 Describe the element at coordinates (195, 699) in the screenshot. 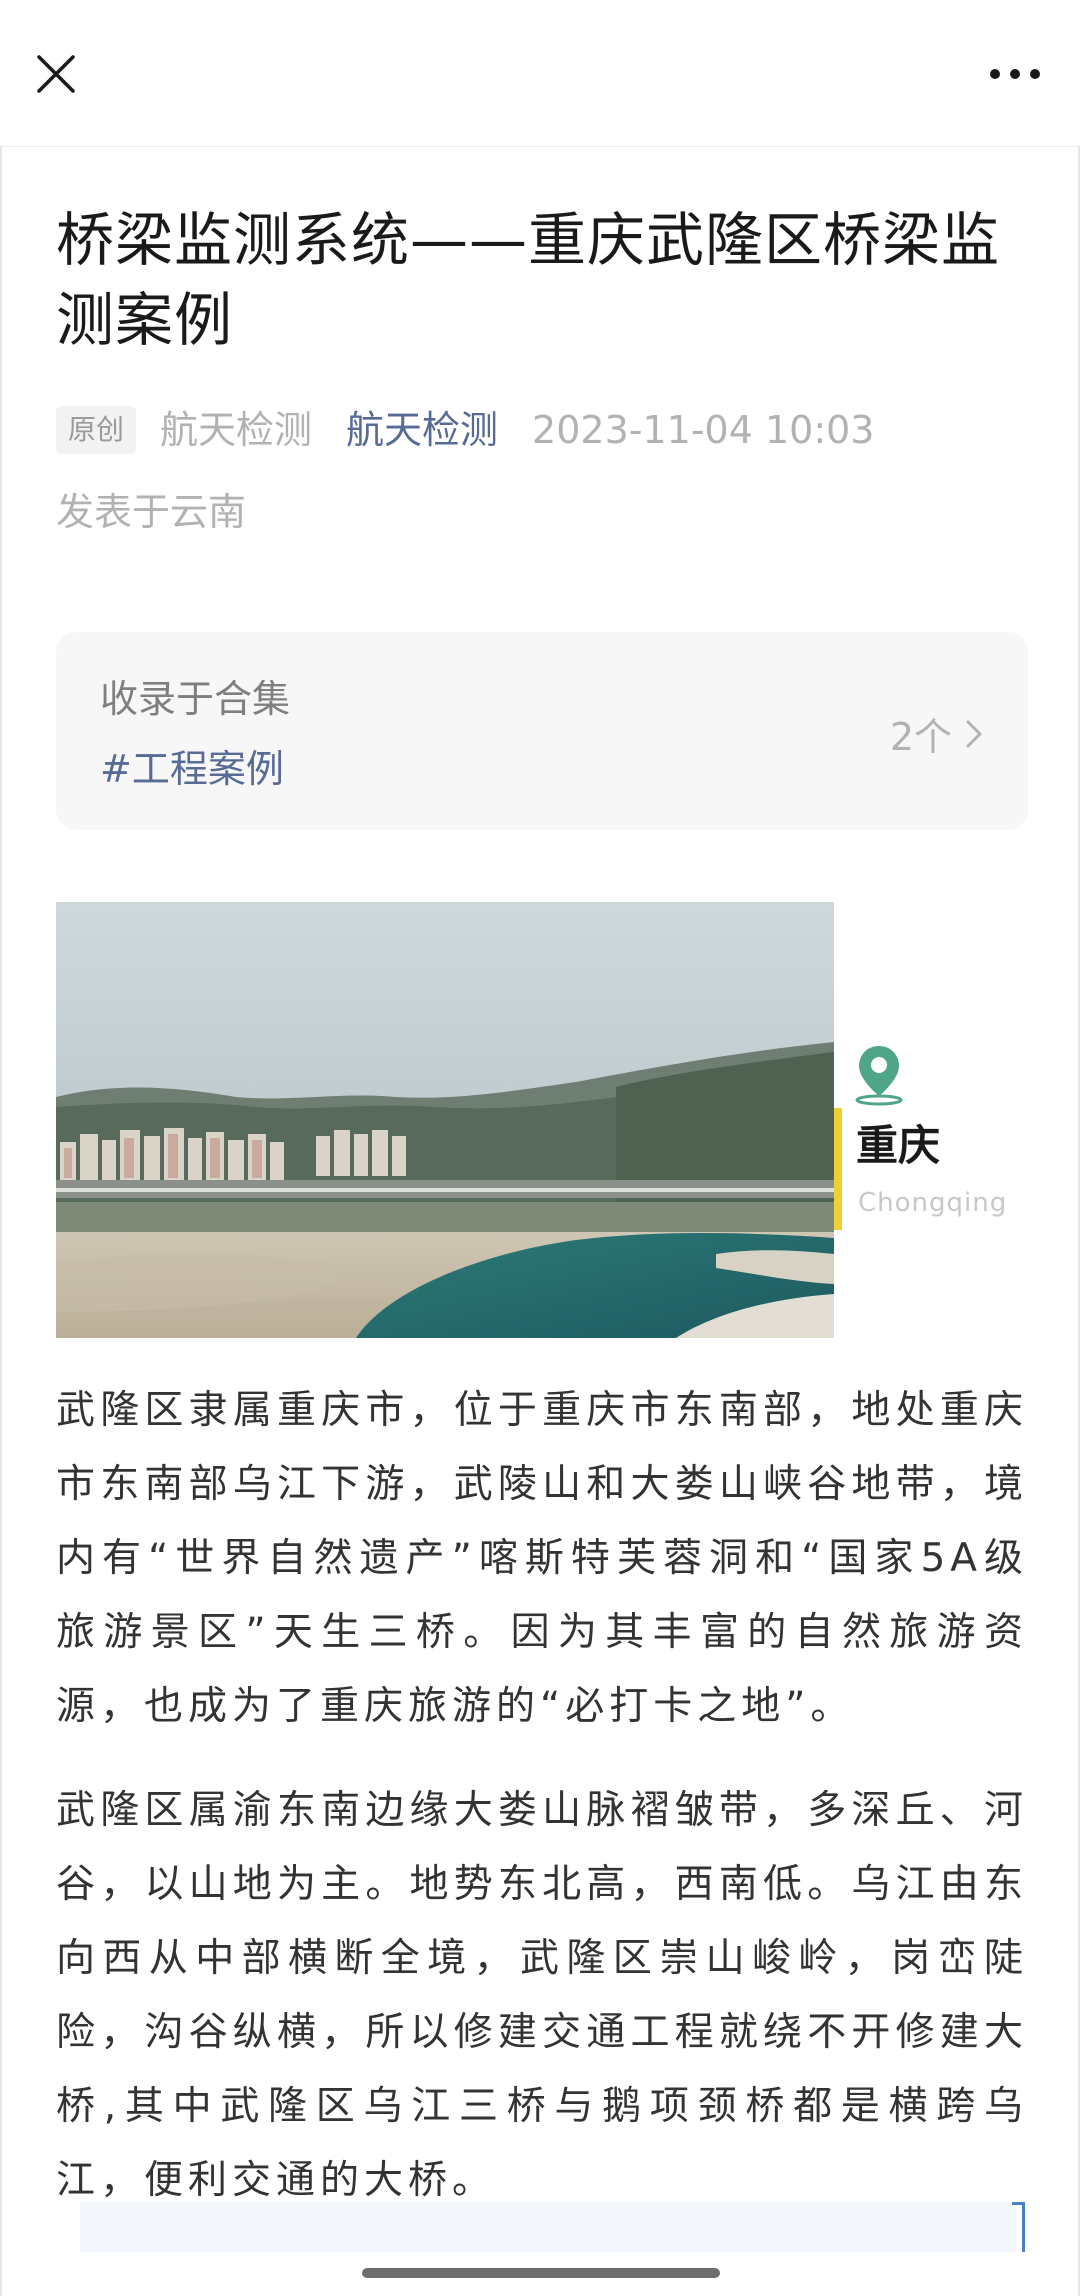

I see `collection-label: 收录于合集` at that location.